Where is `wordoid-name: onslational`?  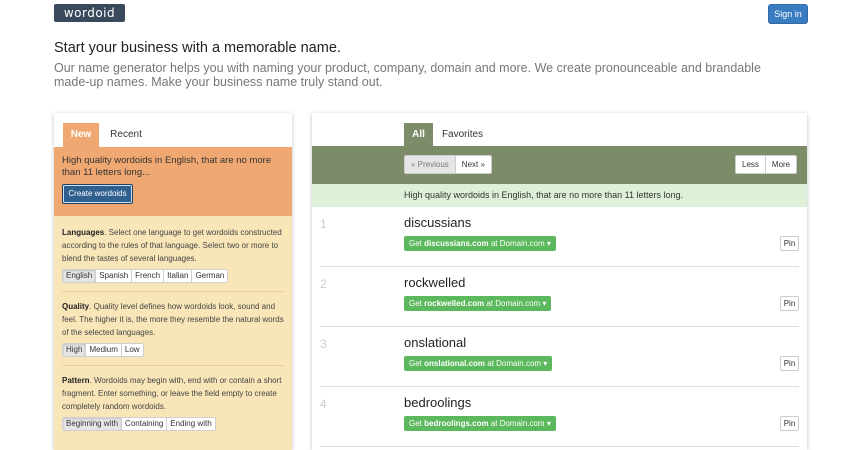 wordoid-name: onslational is located at coordinates (435, 342).